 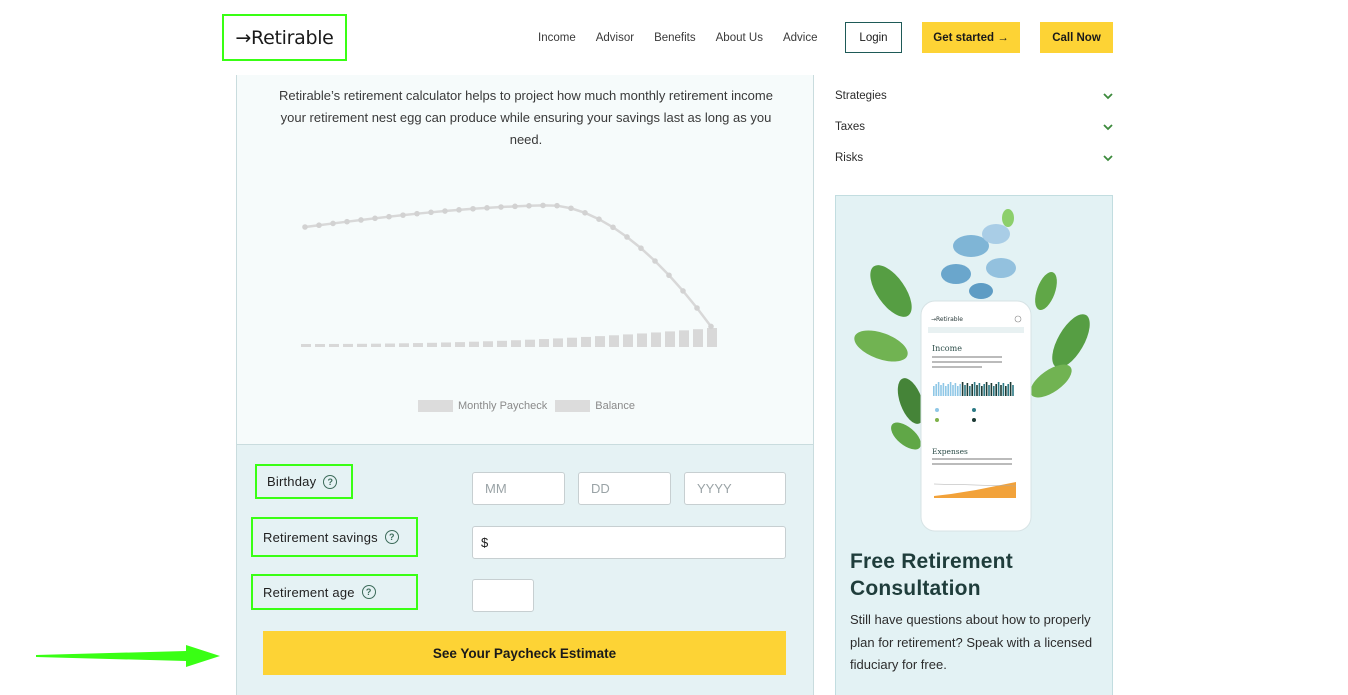 I want to click on logo: →Retirable, so click(x=284, y=37).